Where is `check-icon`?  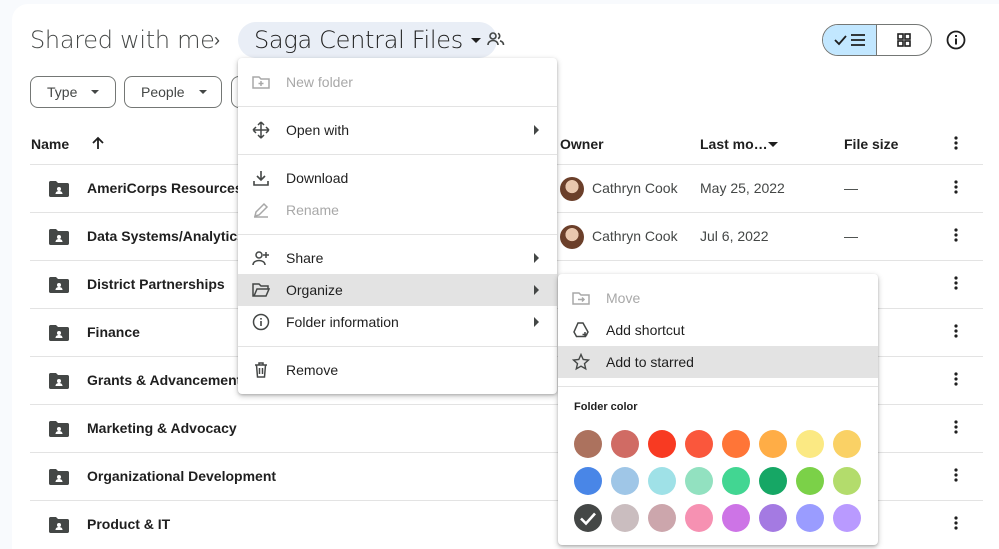
check-icon is located at coordinates (588, 519).